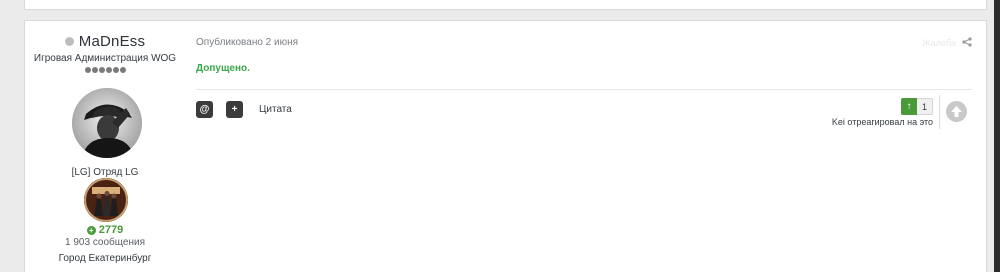 This screenshot has height=272, width=1000. What do you see at coordinates (234, 109) in the screenshot?
I see `multiquote-button: +` at bounding box center [234, 109].